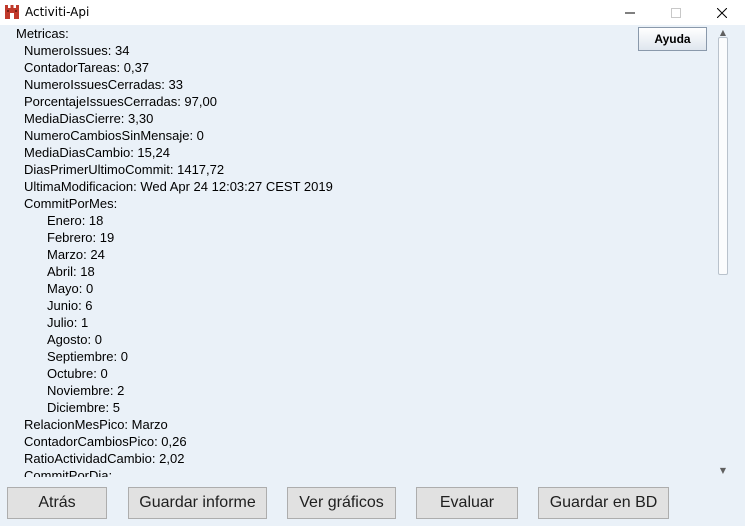  Describe the element at coordinates (77, 50) in the screenshot. I see `metric-line: NumeroIssues: 34` at that location.